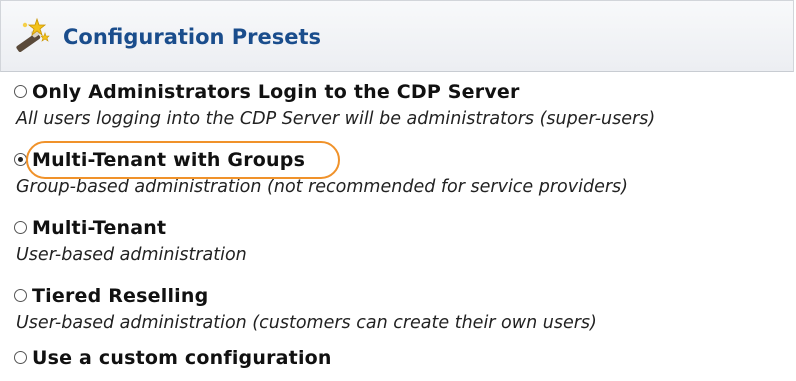 Image resolution: width=796 pixels, height=381 pixels. Describe the element at coordinates (99, 228) in the screenshot. I see `option-label: Multi-Tenant` at that location.